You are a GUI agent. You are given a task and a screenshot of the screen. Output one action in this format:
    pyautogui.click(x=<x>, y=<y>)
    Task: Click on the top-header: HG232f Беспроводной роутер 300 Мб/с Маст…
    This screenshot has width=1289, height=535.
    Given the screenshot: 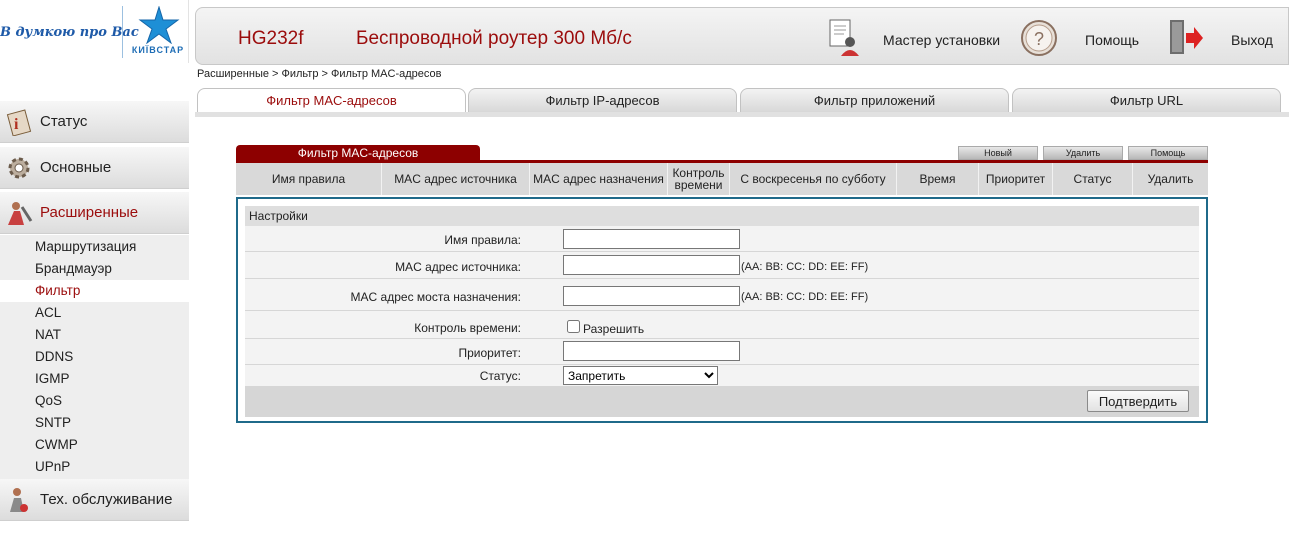 What is the action you would take?
    pyautogui.click(x=742, y=36)
    